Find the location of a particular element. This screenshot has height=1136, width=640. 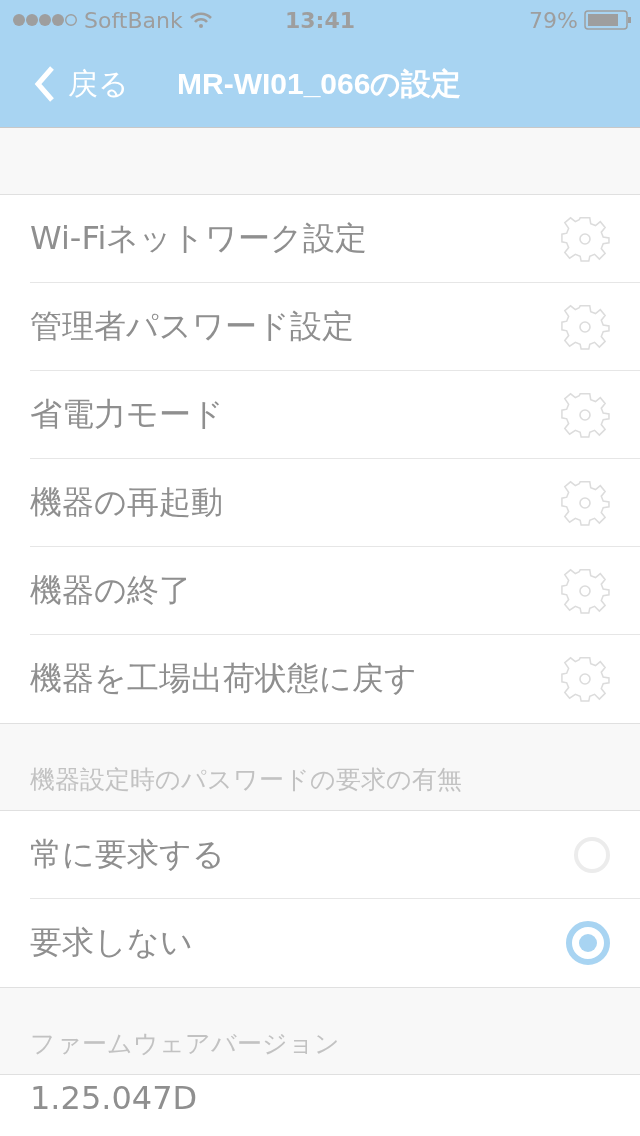

firmware-version: 1.25.047D is located at coordinates (114, 1098).